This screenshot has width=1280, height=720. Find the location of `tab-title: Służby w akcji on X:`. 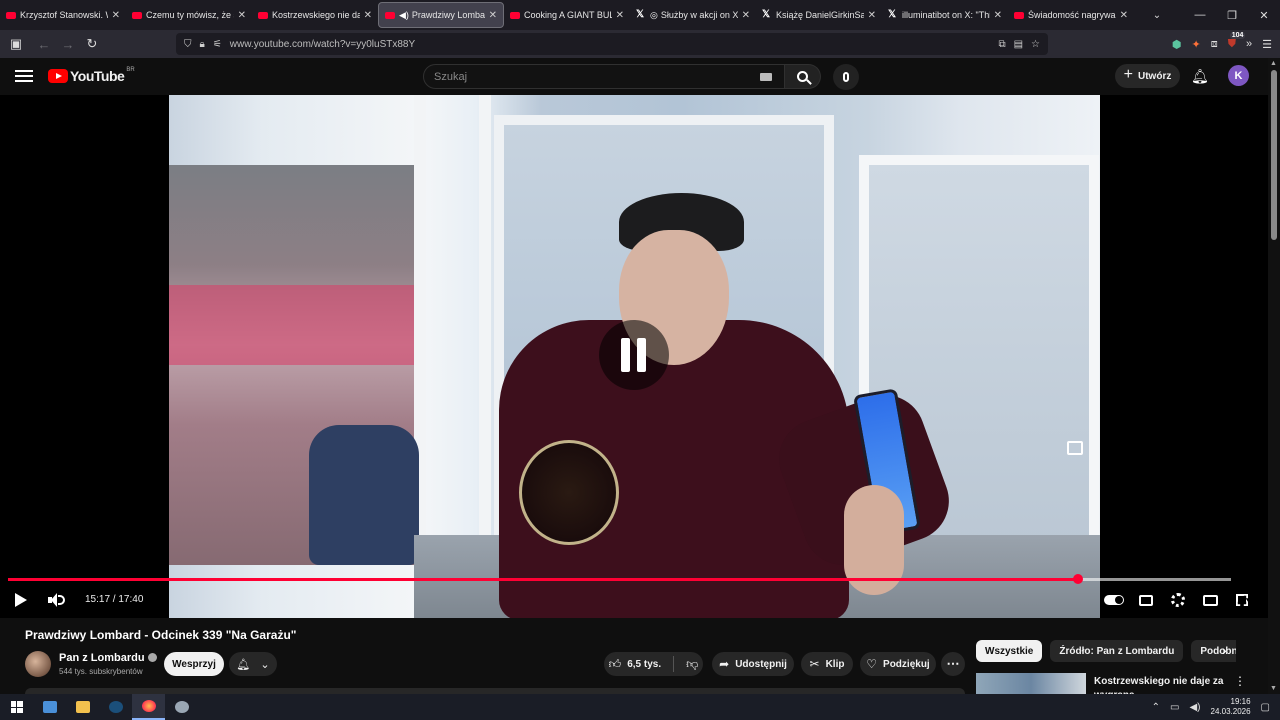

tab-title: Służby w akcji on X: is located at coordinates (699, 15).